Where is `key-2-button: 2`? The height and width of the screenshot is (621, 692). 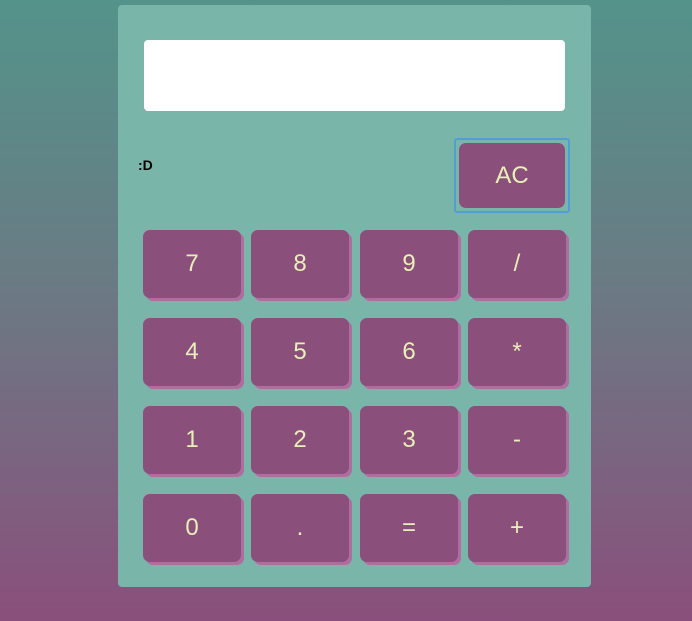
key-2-button: 2 is located at coordinates (300, 440).